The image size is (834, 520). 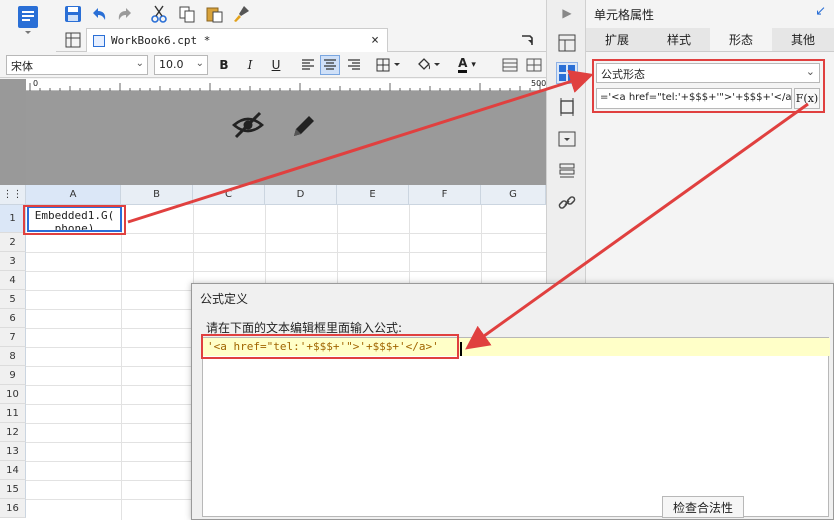 What do you see at coordinates (539, 83) in the screenshot?
I see `ruler-end-label: 500` at bounding box center [539, 83].